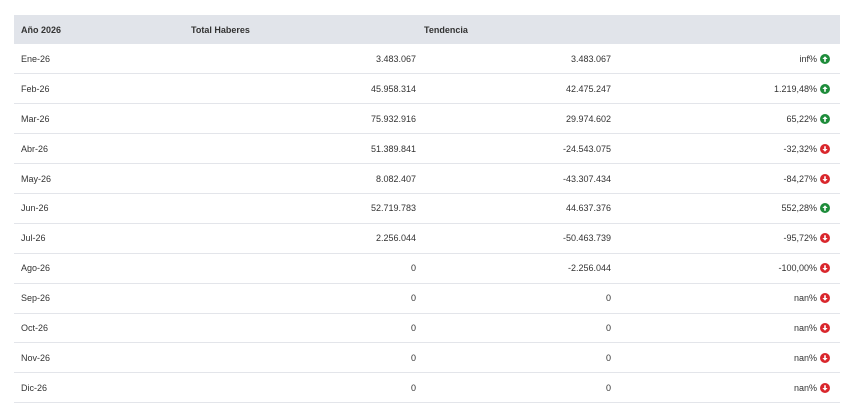 The height and width of the screenshot is (417, 849). I want to click on percent-change-value: 1.219,48%, so click(795, 88).